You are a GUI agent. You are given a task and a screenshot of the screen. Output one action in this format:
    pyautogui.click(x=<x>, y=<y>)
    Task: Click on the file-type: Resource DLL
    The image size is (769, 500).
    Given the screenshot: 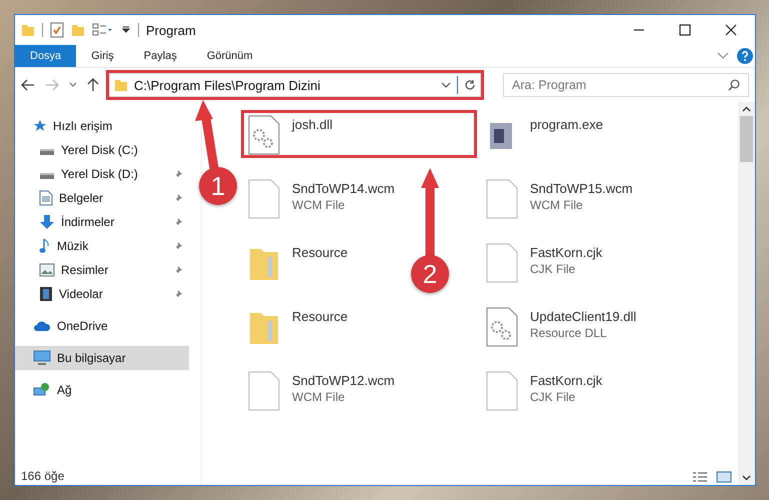 What is the action you would take?
    pyautogui.click(x=569, y=333)
    